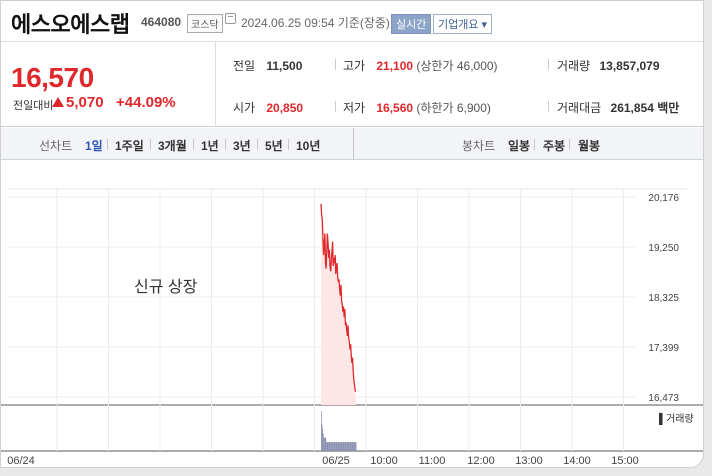  I want to click on realtime-button: 실시간, so click(411, 24).